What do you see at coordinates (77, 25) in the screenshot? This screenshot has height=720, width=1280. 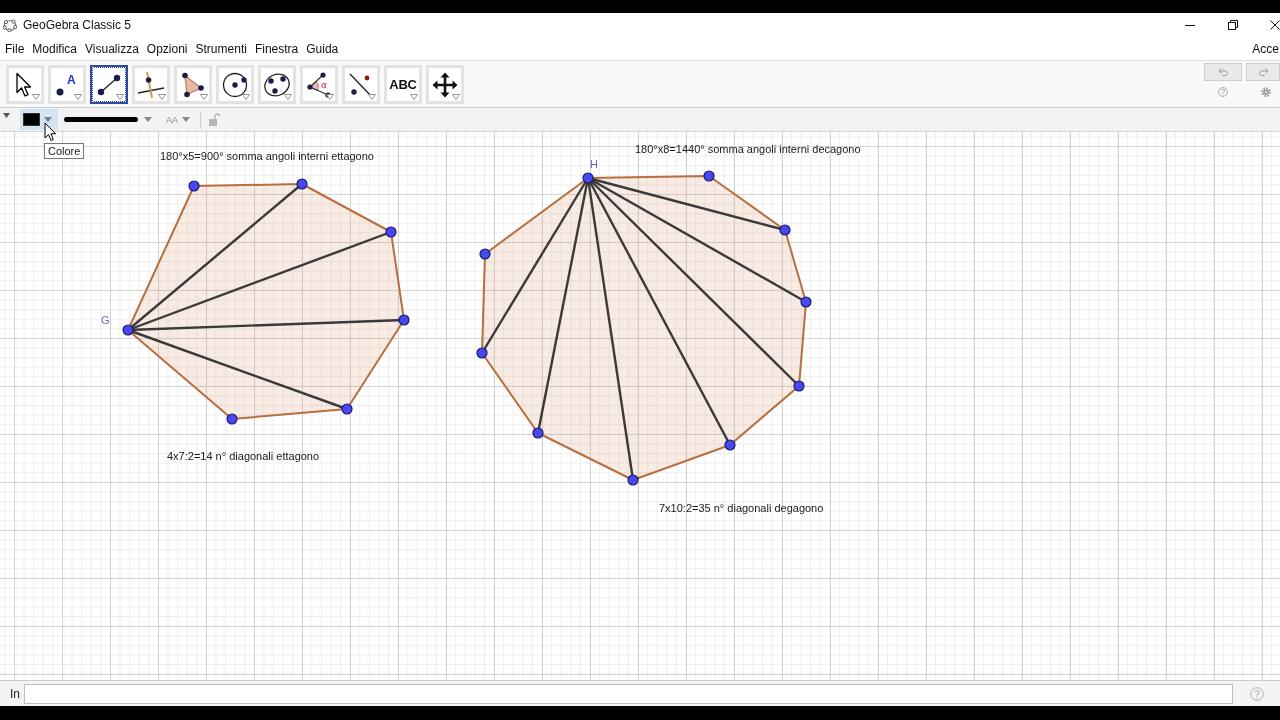 I see `window-title: GeoGebra Classic 5` at bounding box center [77, 25].